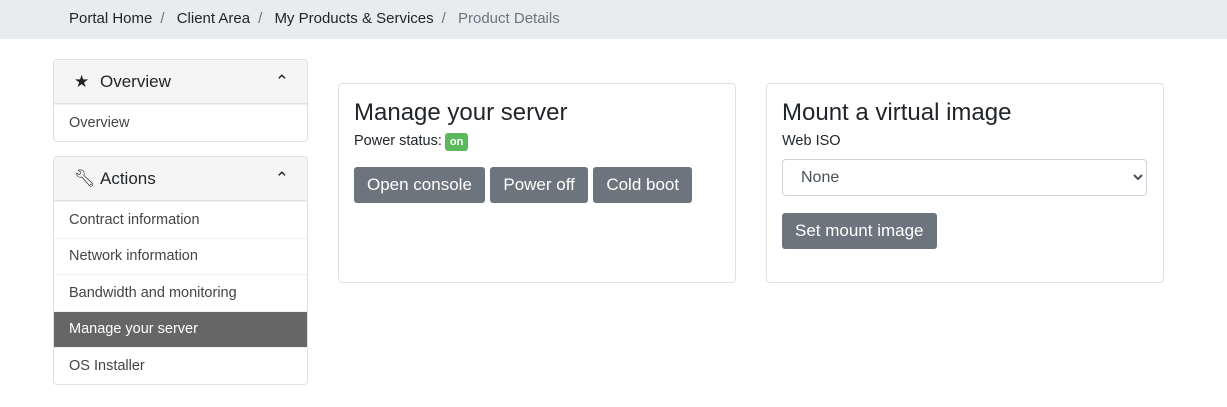 This screenshot has height=407, width=1227. What do you see at coordinates (461, 112) in the screenshot?
I see `card-title: Manage your server` at bounding box center [461, 112].